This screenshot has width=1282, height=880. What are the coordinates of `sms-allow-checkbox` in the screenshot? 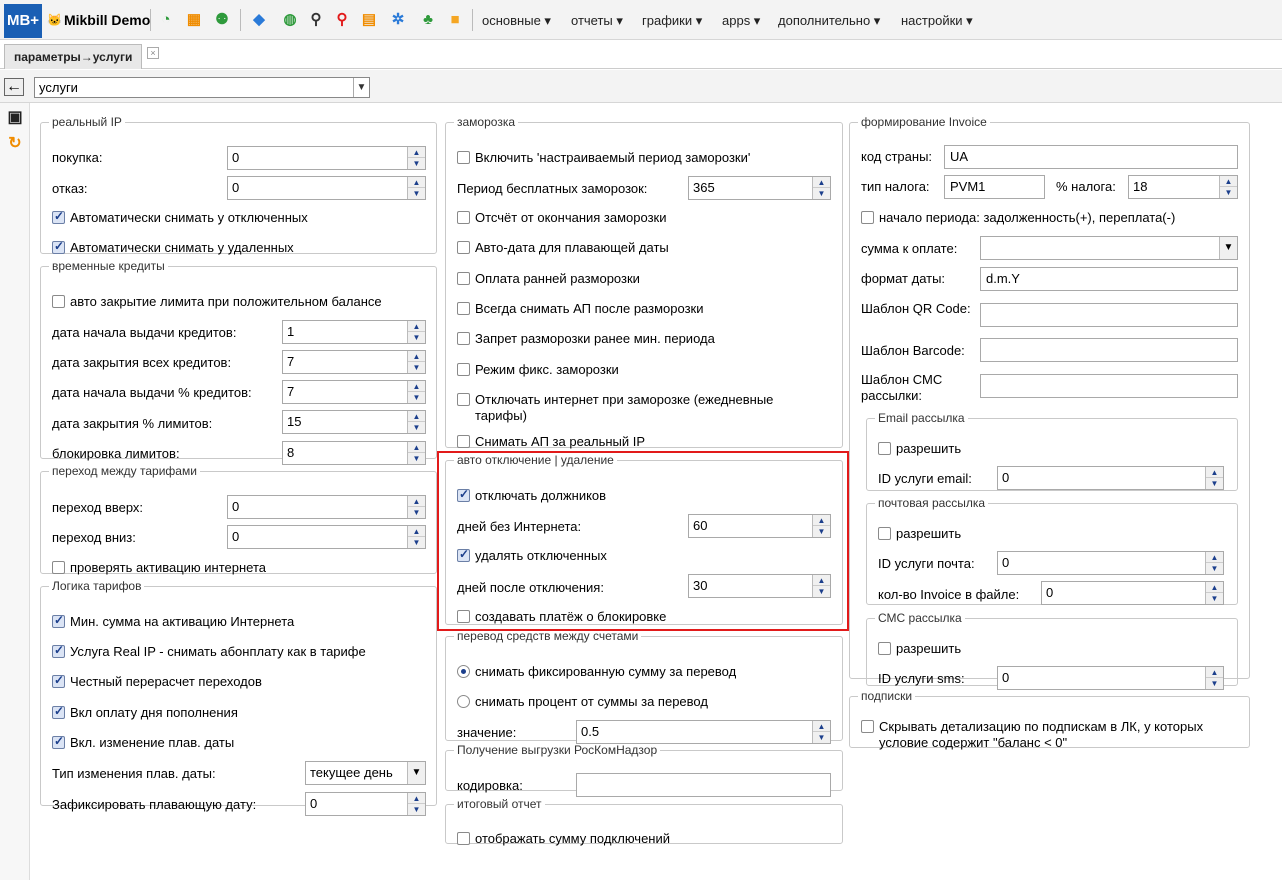 It's located at (884, 648).